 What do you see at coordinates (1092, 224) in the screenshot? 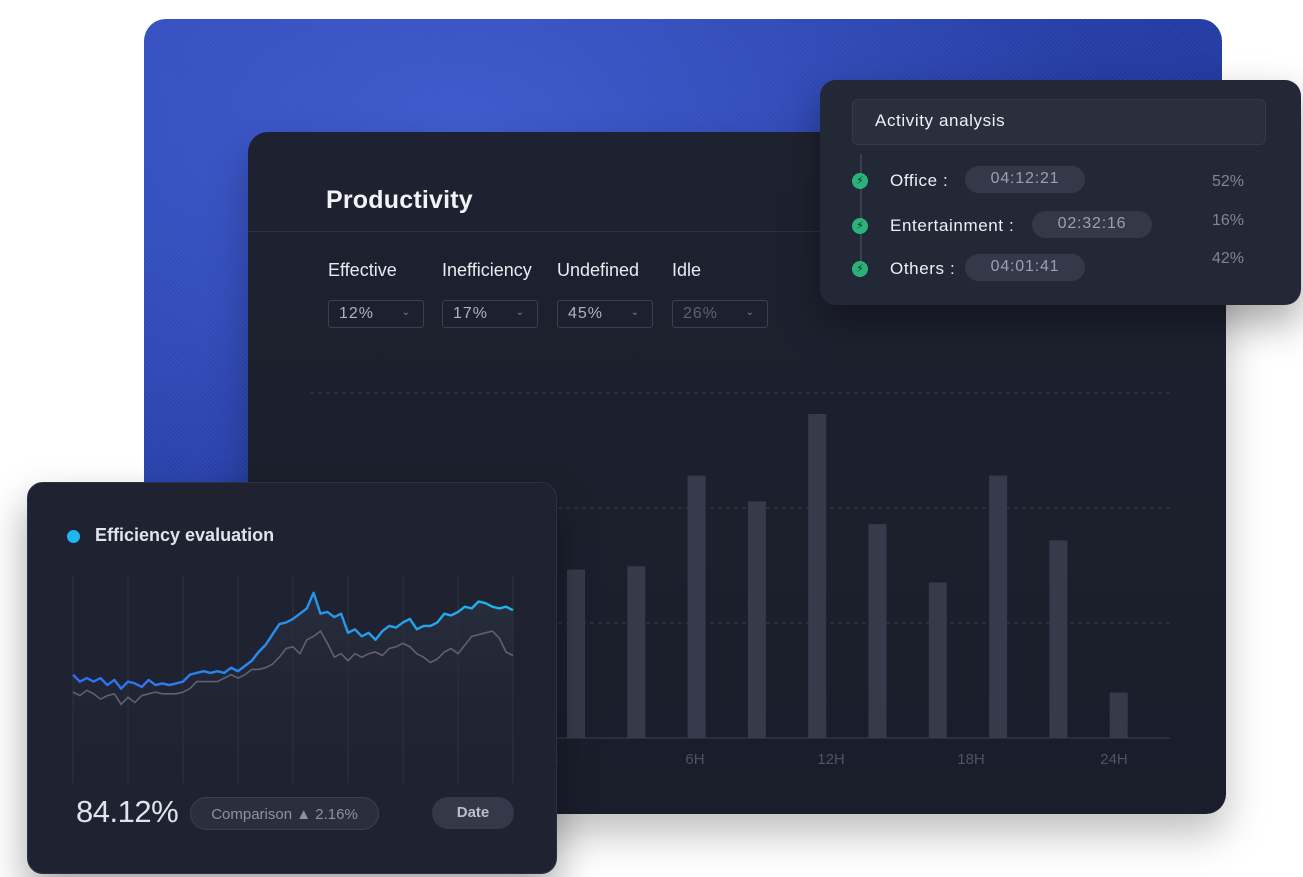
I see `activity-time: 02:32:16` at bounding box center [1092, 224].